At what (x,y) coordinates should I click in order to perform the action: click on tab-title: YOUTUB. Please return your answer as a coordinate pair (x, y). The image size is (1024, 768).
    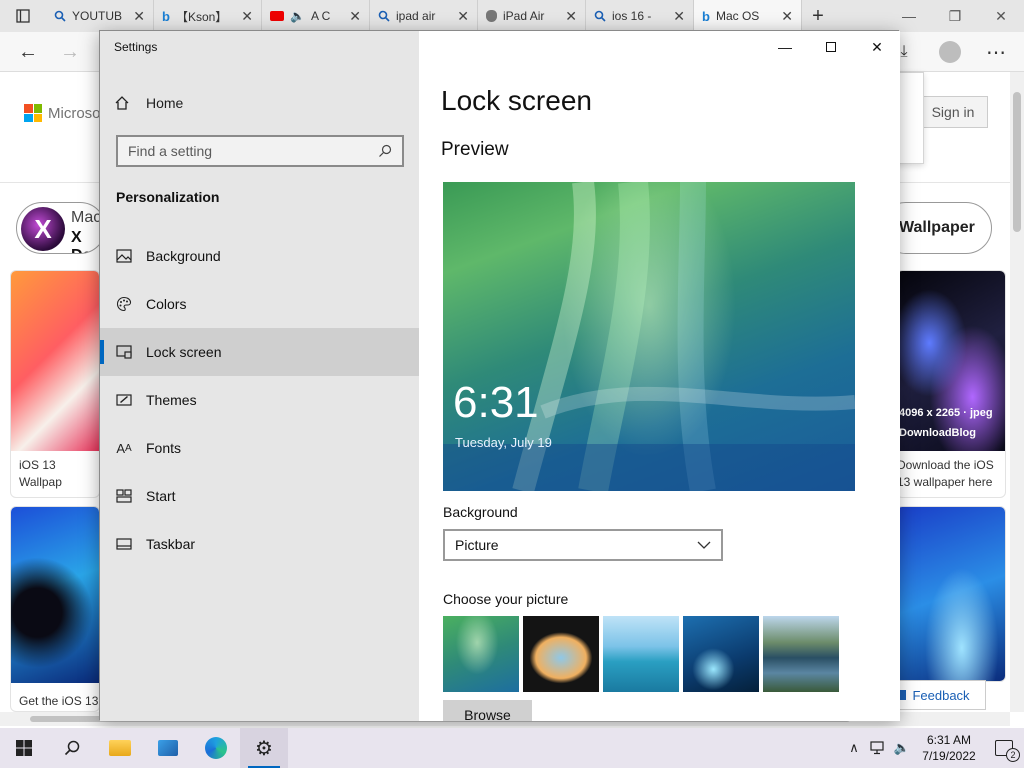
    Looking at the image, I should click on (97, 16).